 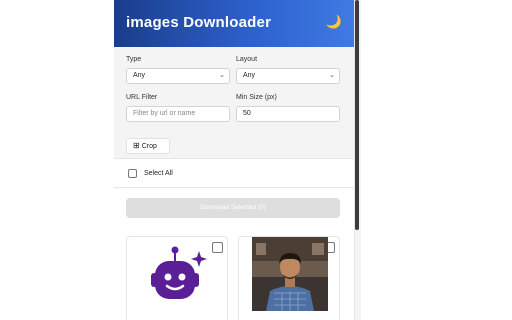 I want to click on min-size-label: Min Size (px), so click(x=256, y=97).